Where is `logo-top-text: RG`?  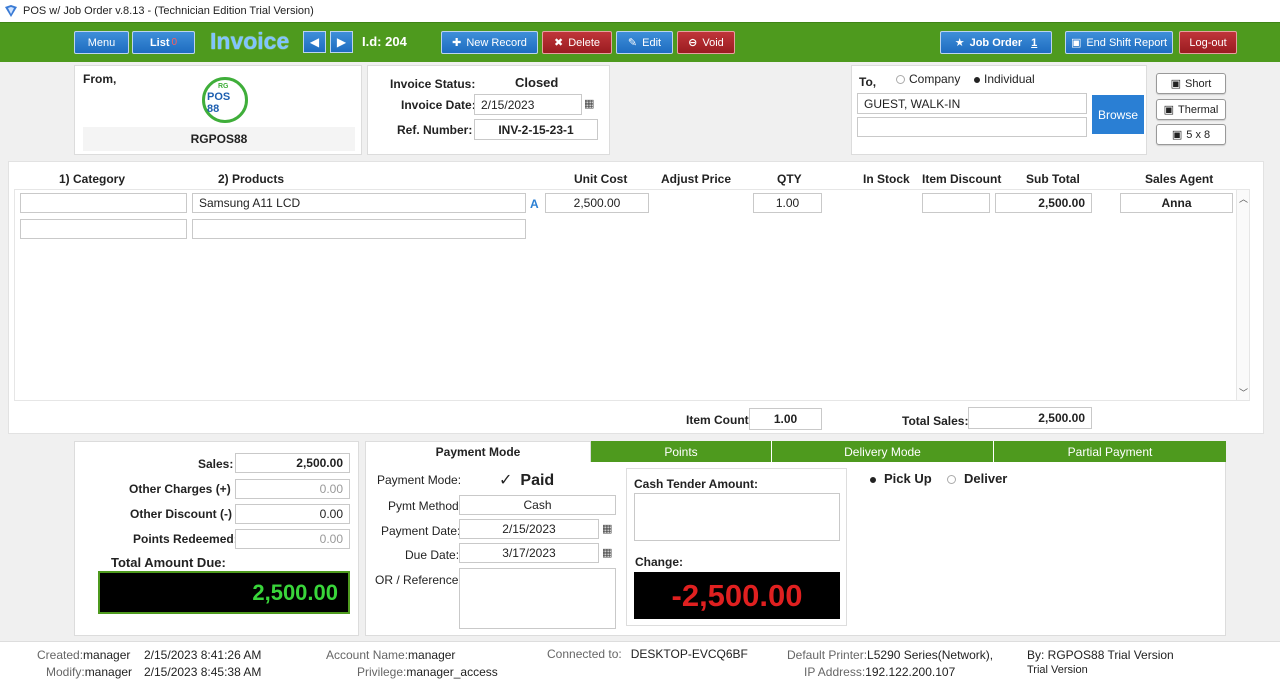 logo-top-text: RG is located at coordinates (223, 86).